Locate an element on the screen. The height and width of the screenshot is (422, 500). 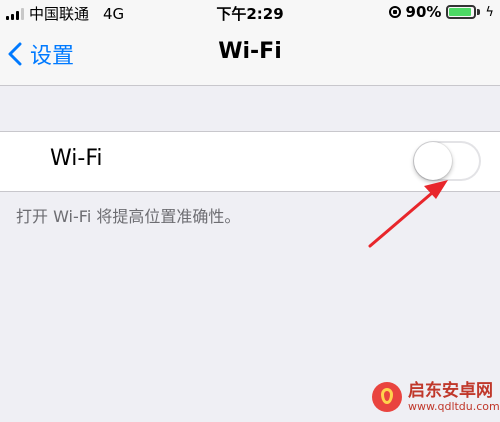
watermark-title: 启东安卓网 is located at coordinates (450, 391).